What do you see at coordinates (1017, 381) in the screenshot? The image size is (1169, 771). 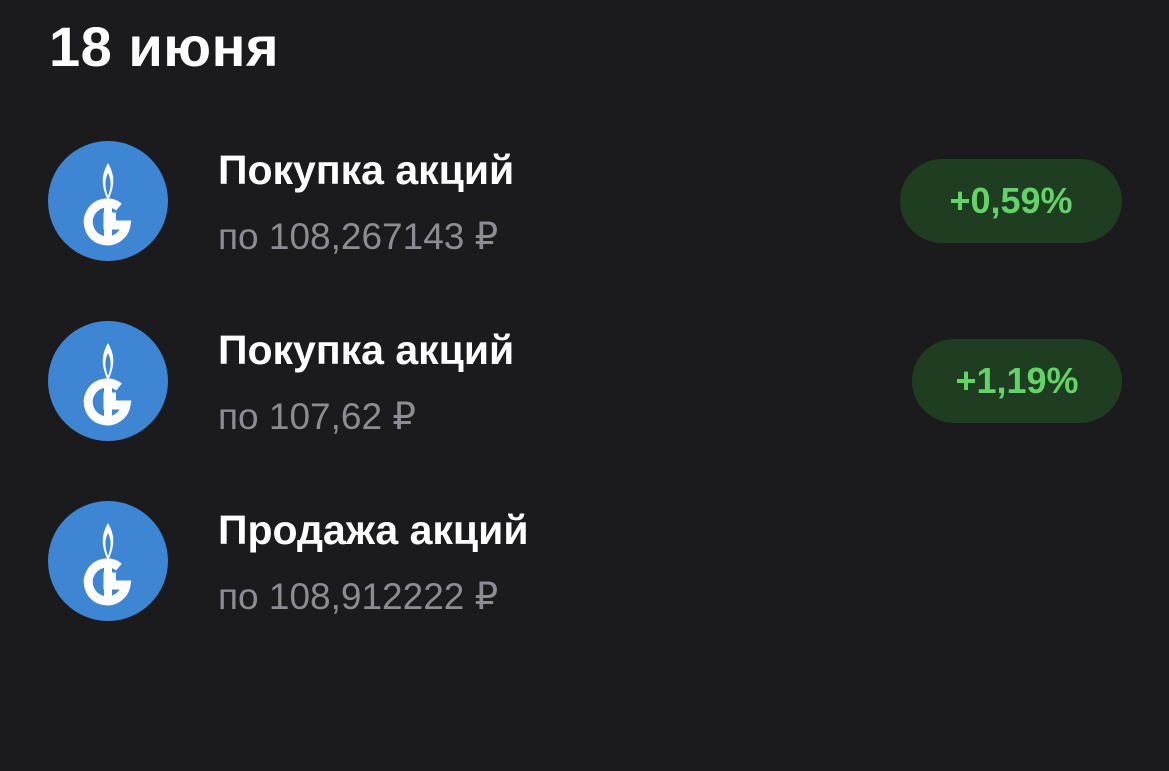 I see `change-badge: +1,19%` at bounding box center [1017, 381].